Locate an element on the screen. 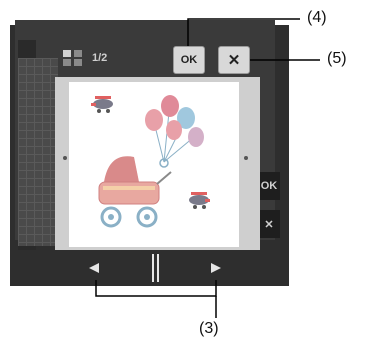 The height and width of the screenshot is (350, 377). callout-4: (4) is located at coordinates (317, 17).